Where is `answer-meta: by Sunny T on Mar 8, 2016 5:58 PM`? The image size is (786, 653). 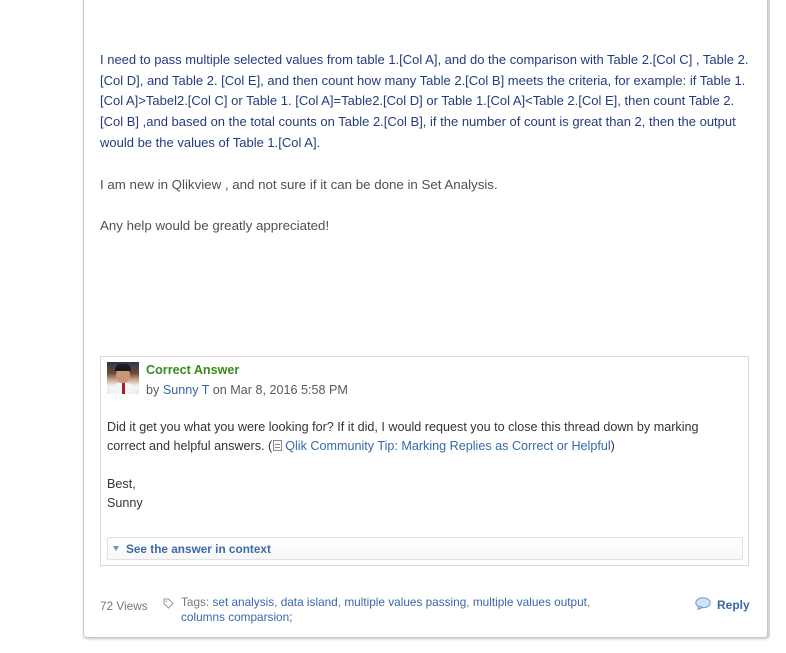
answer-meta: by Sunny T on Mar 8, 2016 5:58 PM is located at coordinates (247, 390).